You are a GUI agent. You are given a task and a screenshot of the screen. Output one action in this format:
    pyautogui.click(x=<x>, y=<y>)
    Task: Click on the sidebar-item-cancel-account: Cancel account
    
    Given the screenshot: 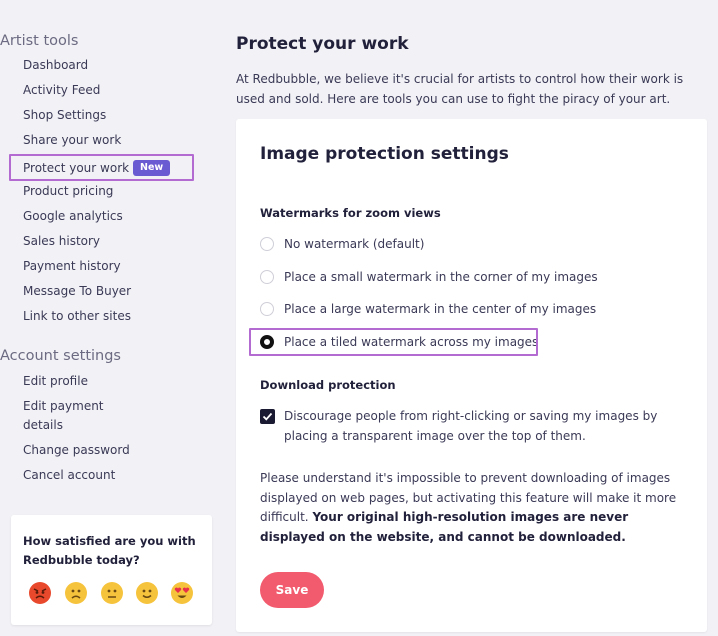 What is the action you would take?
    pyautogui.click(x=69, y=475)
    